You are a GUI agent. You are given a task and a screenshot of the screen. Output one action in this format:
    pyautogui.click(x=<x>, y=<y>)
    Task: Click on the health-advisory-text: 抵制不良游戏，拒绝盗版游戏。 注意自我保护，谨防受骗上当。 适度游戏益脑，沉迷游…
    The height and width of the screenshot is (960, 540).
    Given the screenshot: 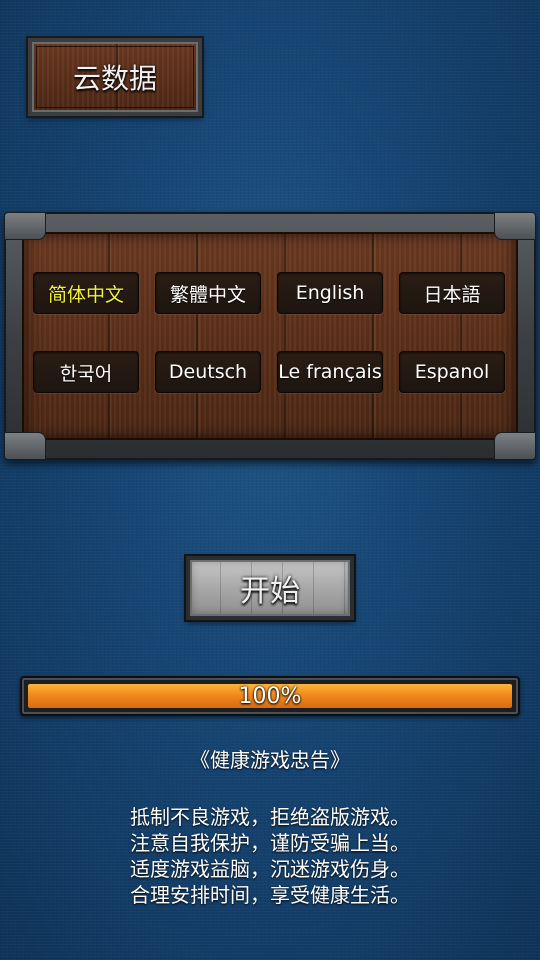 What is the action you would take?
    pyautogui.click(x=270, y=856)
    